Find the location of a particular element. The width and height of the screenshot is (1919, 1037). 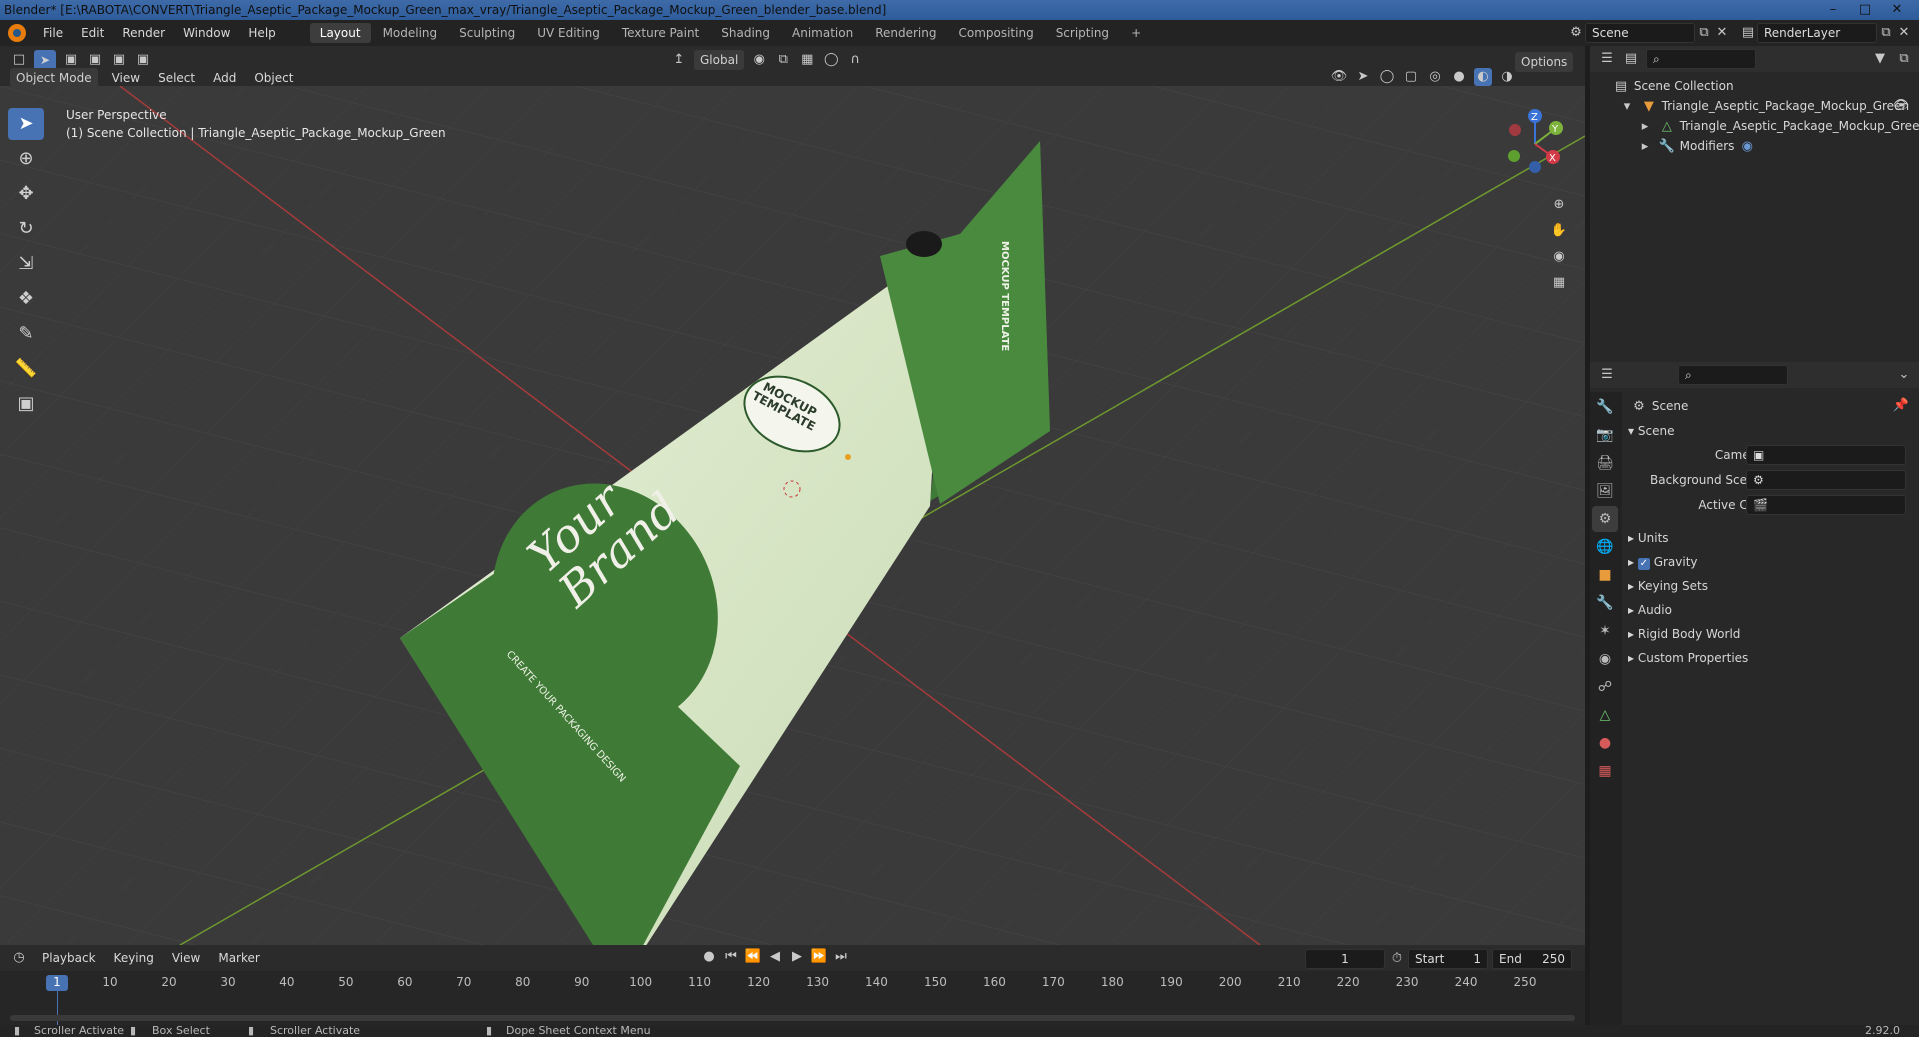

panel-gravity: ▸ ✓ Gravity is located at coordinates (1663, 562).